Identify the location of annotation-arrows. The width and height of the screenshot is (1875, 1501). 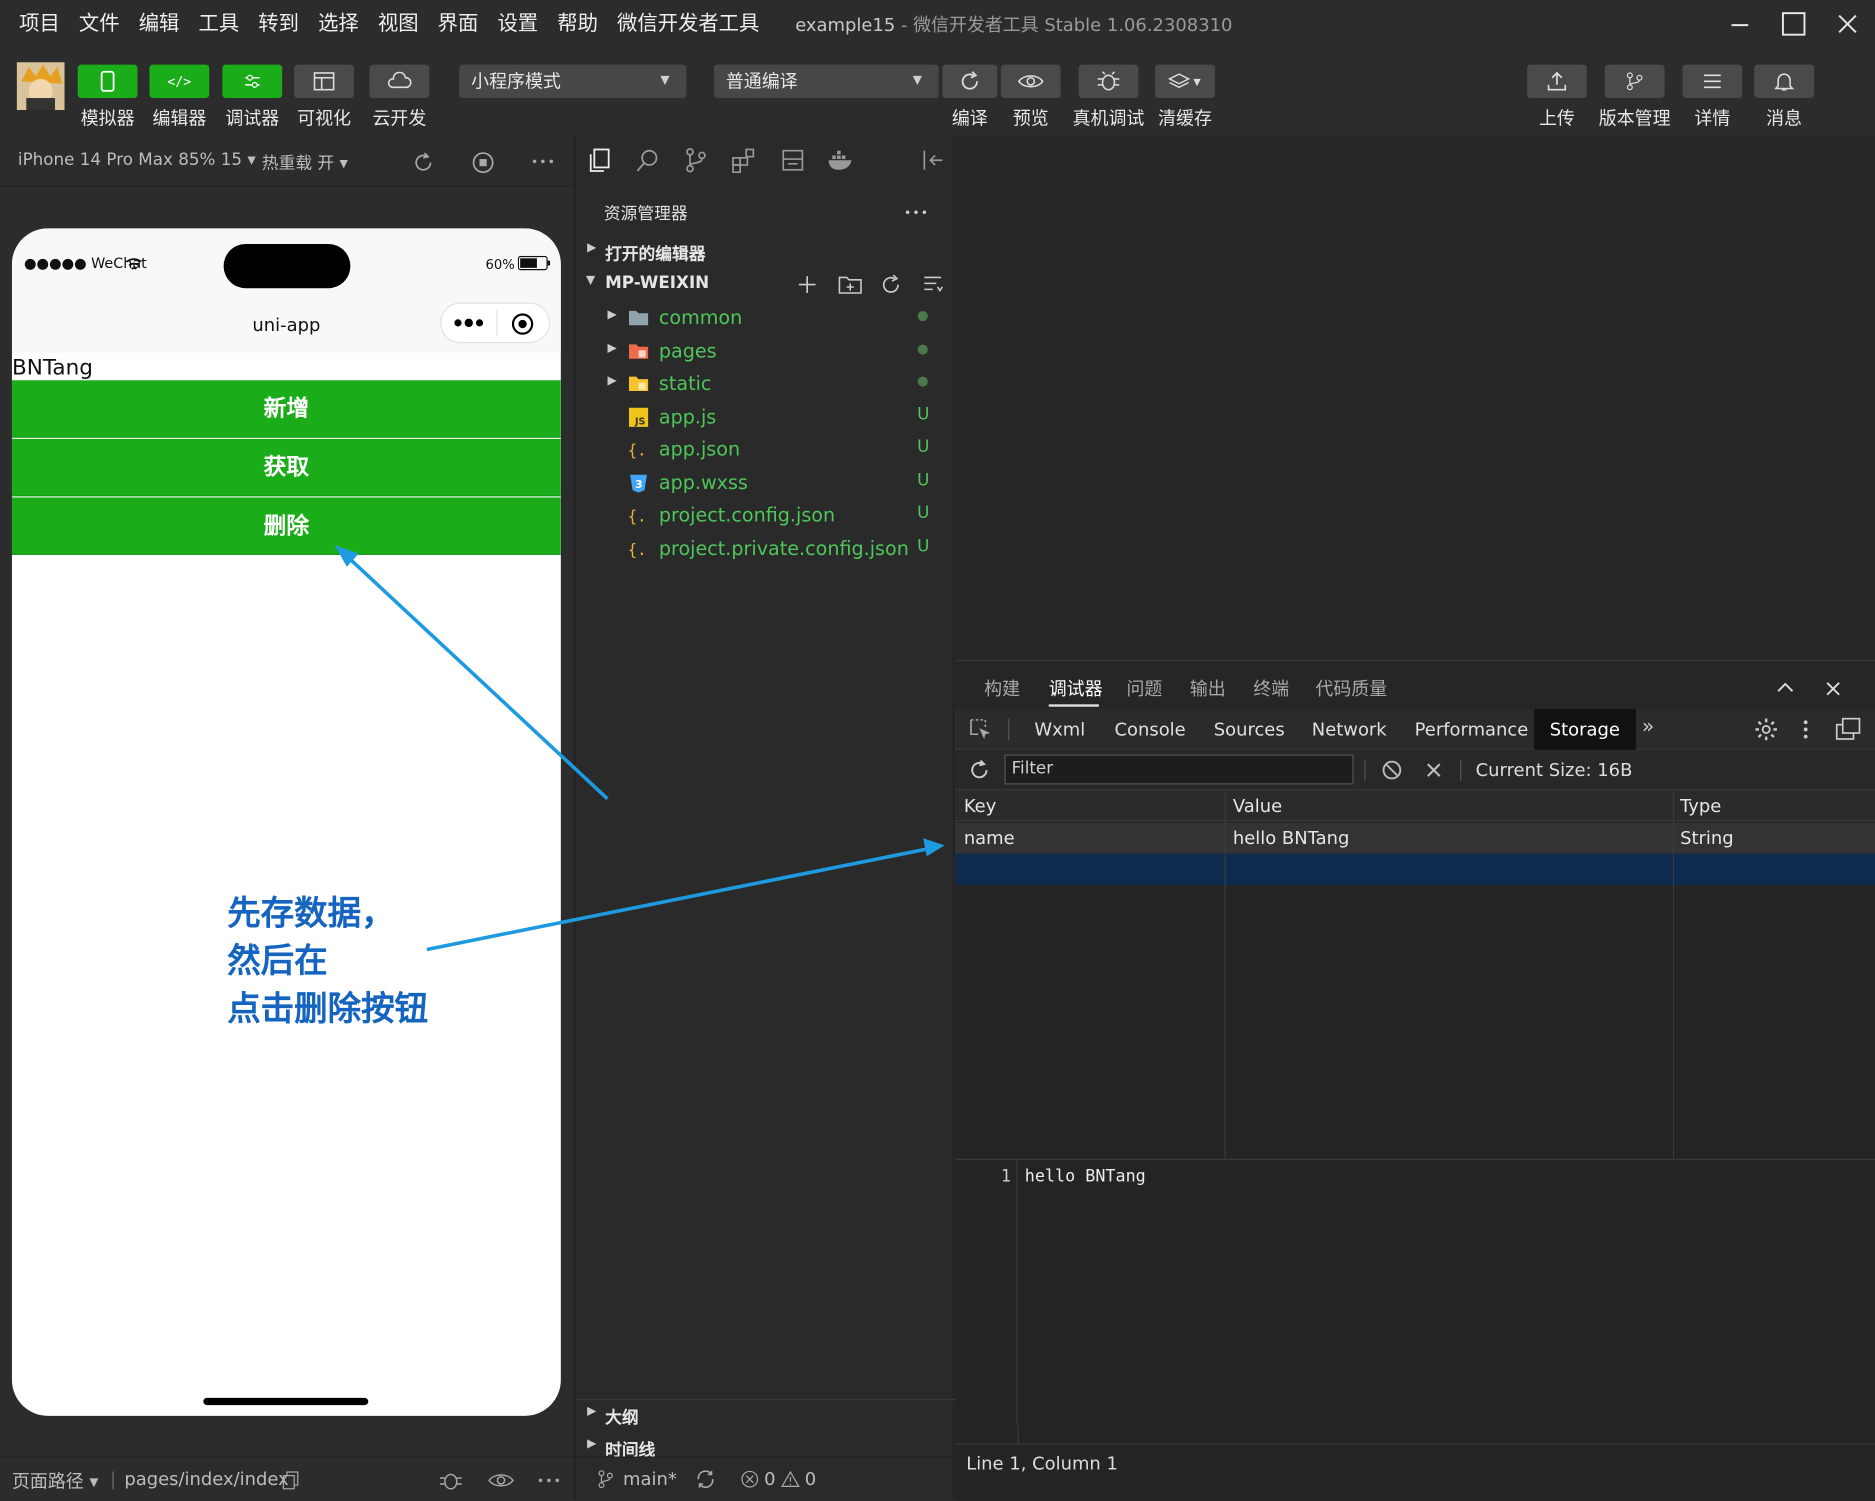
(639, 748).